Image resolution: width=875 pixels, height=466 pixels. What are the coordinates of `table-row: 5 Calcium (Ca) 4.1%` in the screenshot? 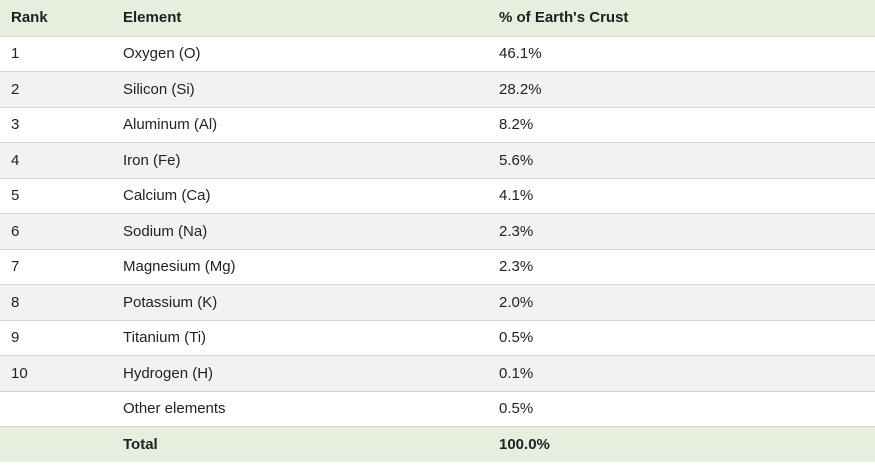 It's located at (437, 196).